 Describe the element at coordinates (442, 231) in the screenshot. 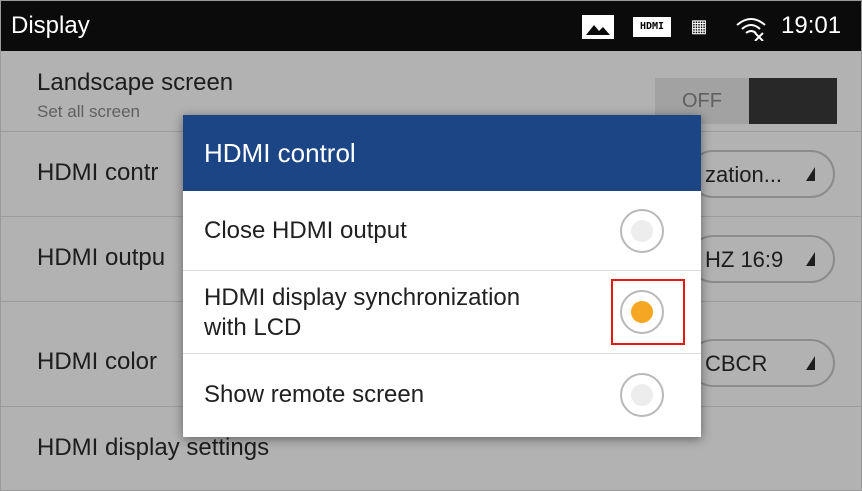

I see `option-close-hdmi-output: Close HDMI output` at that location.